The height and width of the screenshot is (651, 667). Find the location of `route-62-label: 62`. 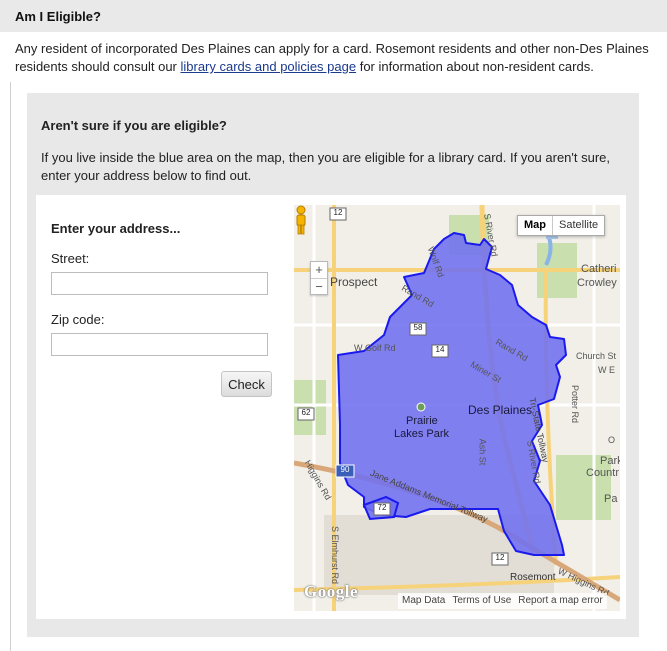

route-62-label: 62 is located at coordinates (306, 412).